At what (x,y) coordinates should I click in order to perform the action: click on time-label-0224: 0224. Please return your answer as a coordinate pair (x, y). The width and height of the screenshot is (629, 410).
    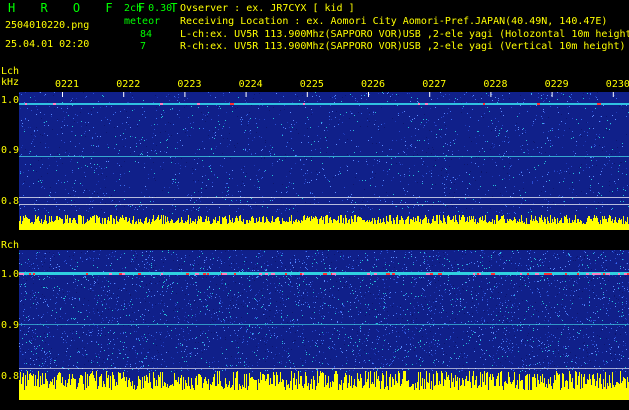
    Looking at the image, I should click on (250, 84).